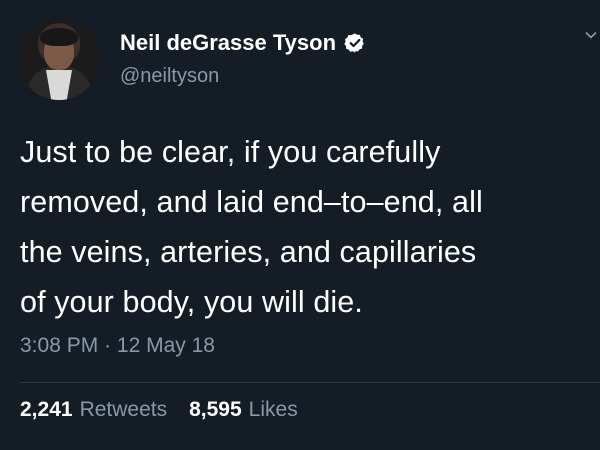 The width and height of the screenshot is (600, 450). What do you see at coordinates (59, 59) in the screenshot?
I see `avatar` at bounding box center [59, 59].